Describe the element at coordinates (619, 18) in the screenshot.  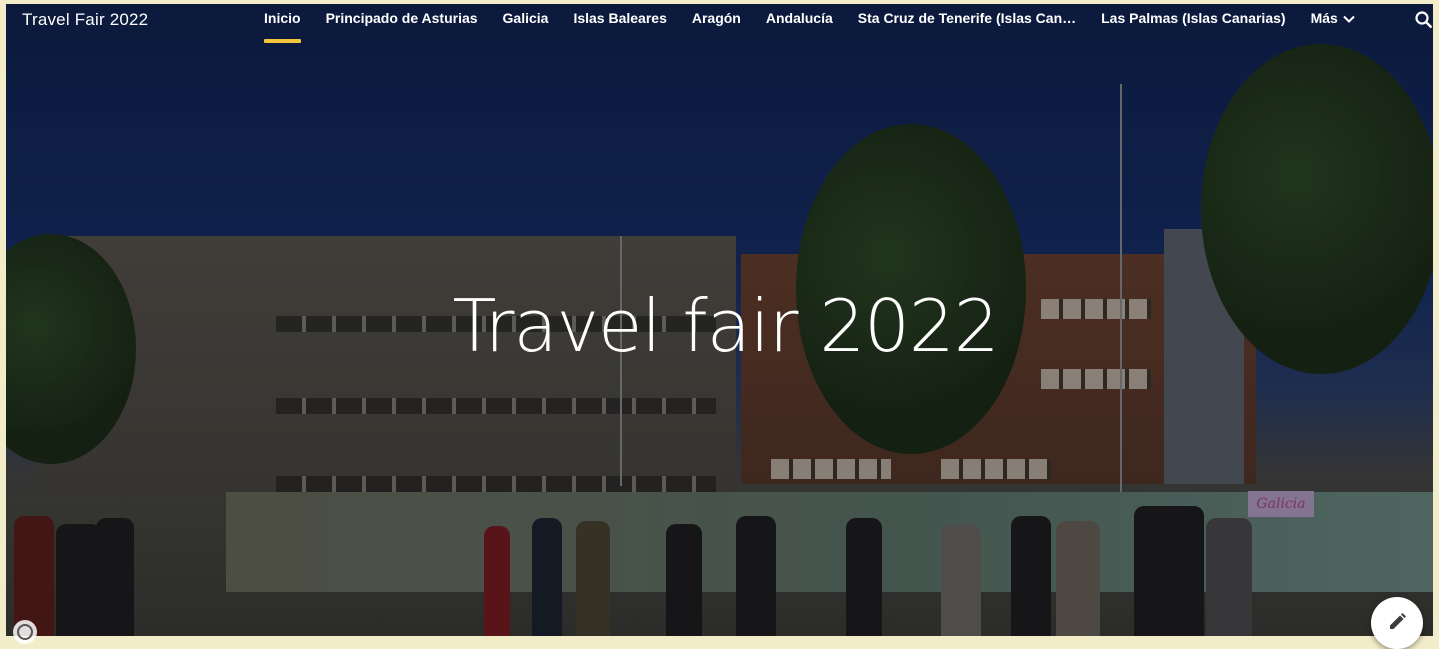
I see `nav-item-islas-baleares: Islas Baleares` at that location.